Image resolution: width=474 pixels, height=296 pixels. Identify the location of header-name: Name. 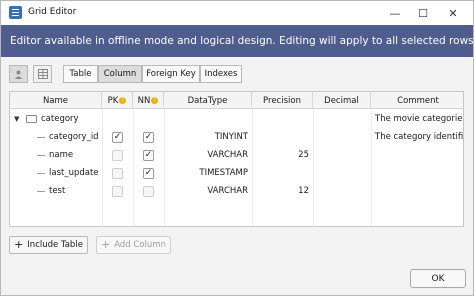
(56, 100).